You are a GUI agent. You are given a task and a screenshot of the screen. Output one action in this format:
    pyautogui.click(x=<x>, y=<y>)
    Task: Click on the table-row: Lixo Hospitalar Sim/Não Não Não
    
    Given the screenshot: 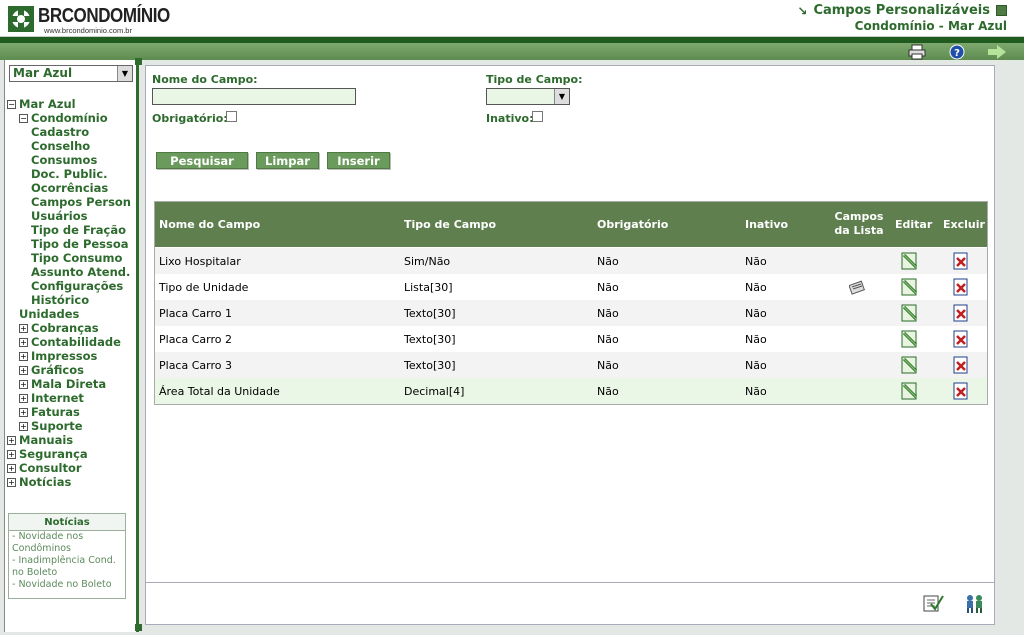 What is the action you would take?
    pyautogui.click(x=571, y=261)
    